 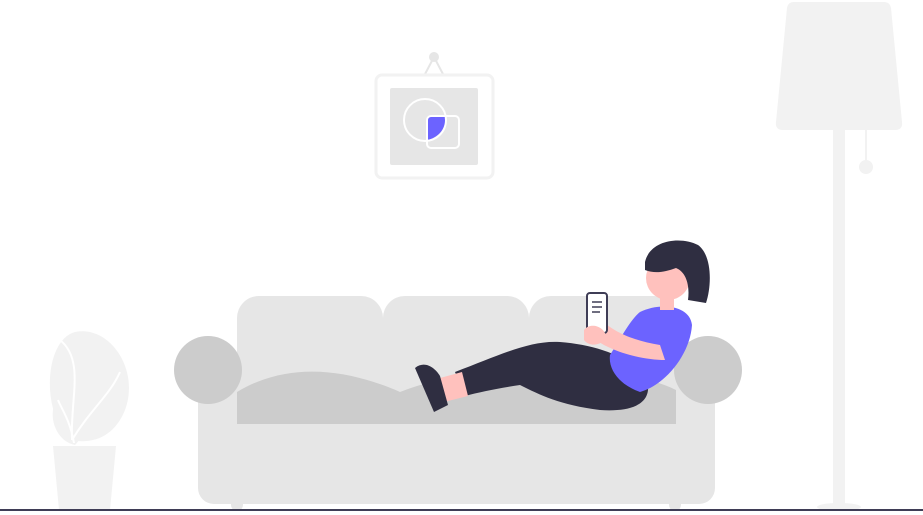 What do you see at coordinates (434, 57) in the screenshot?
I see `picture-hook` at bounding box center [434, 57].